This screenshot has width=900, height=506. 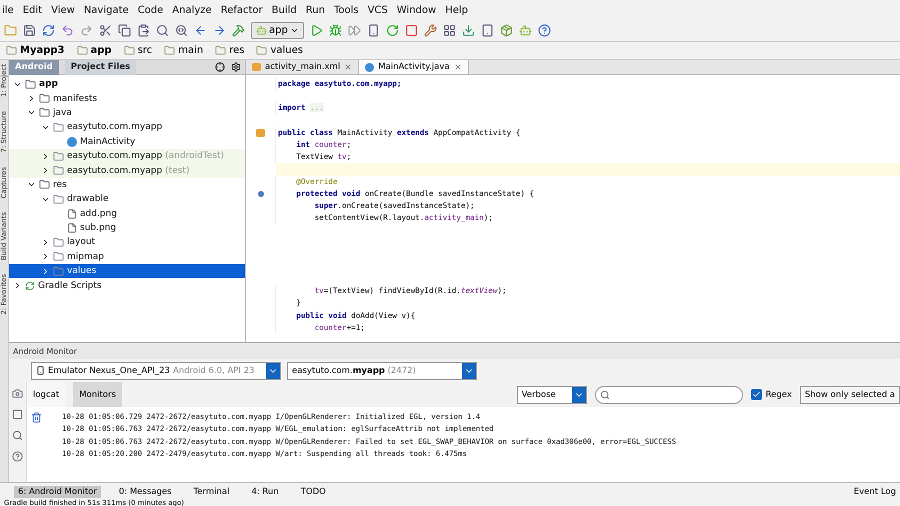 I want to click on breadcrumb: res, so click(x=229, y=50).